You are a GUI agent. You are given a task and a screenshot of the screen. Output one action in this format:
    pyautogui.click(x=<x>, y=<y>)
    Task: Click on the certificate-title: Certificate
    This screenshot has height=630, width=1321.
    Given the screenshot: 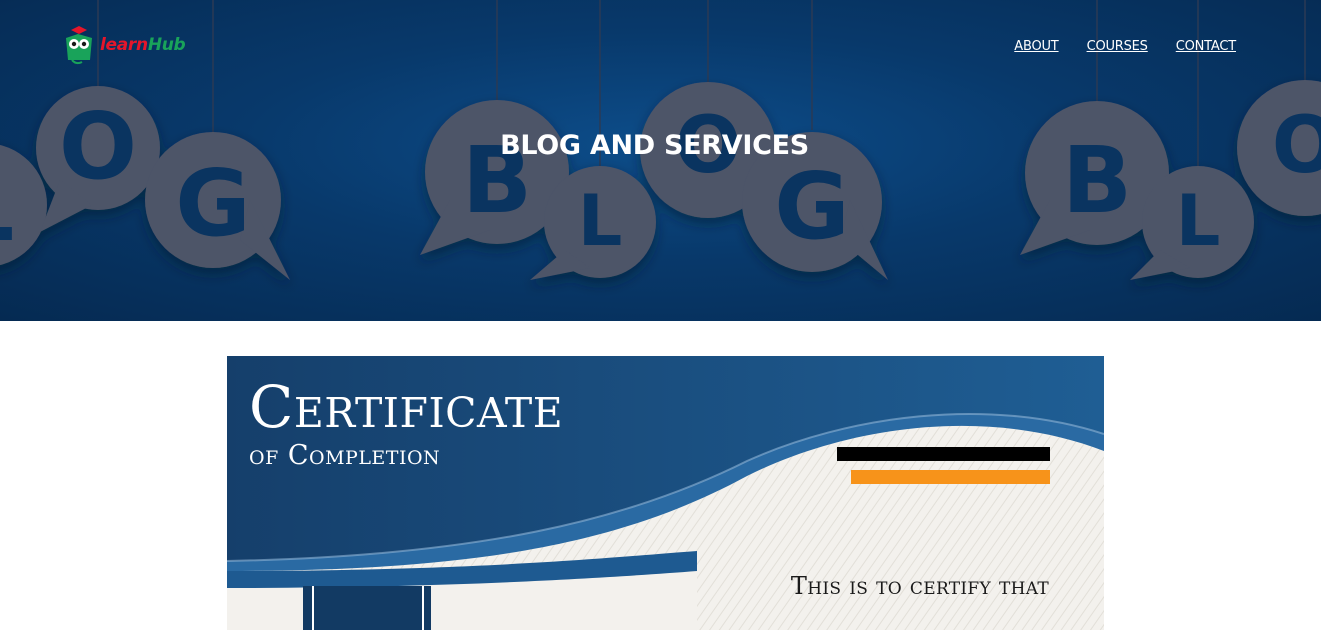 What is the action you would take?
    pyautogui.click(x=406, y=407)
    